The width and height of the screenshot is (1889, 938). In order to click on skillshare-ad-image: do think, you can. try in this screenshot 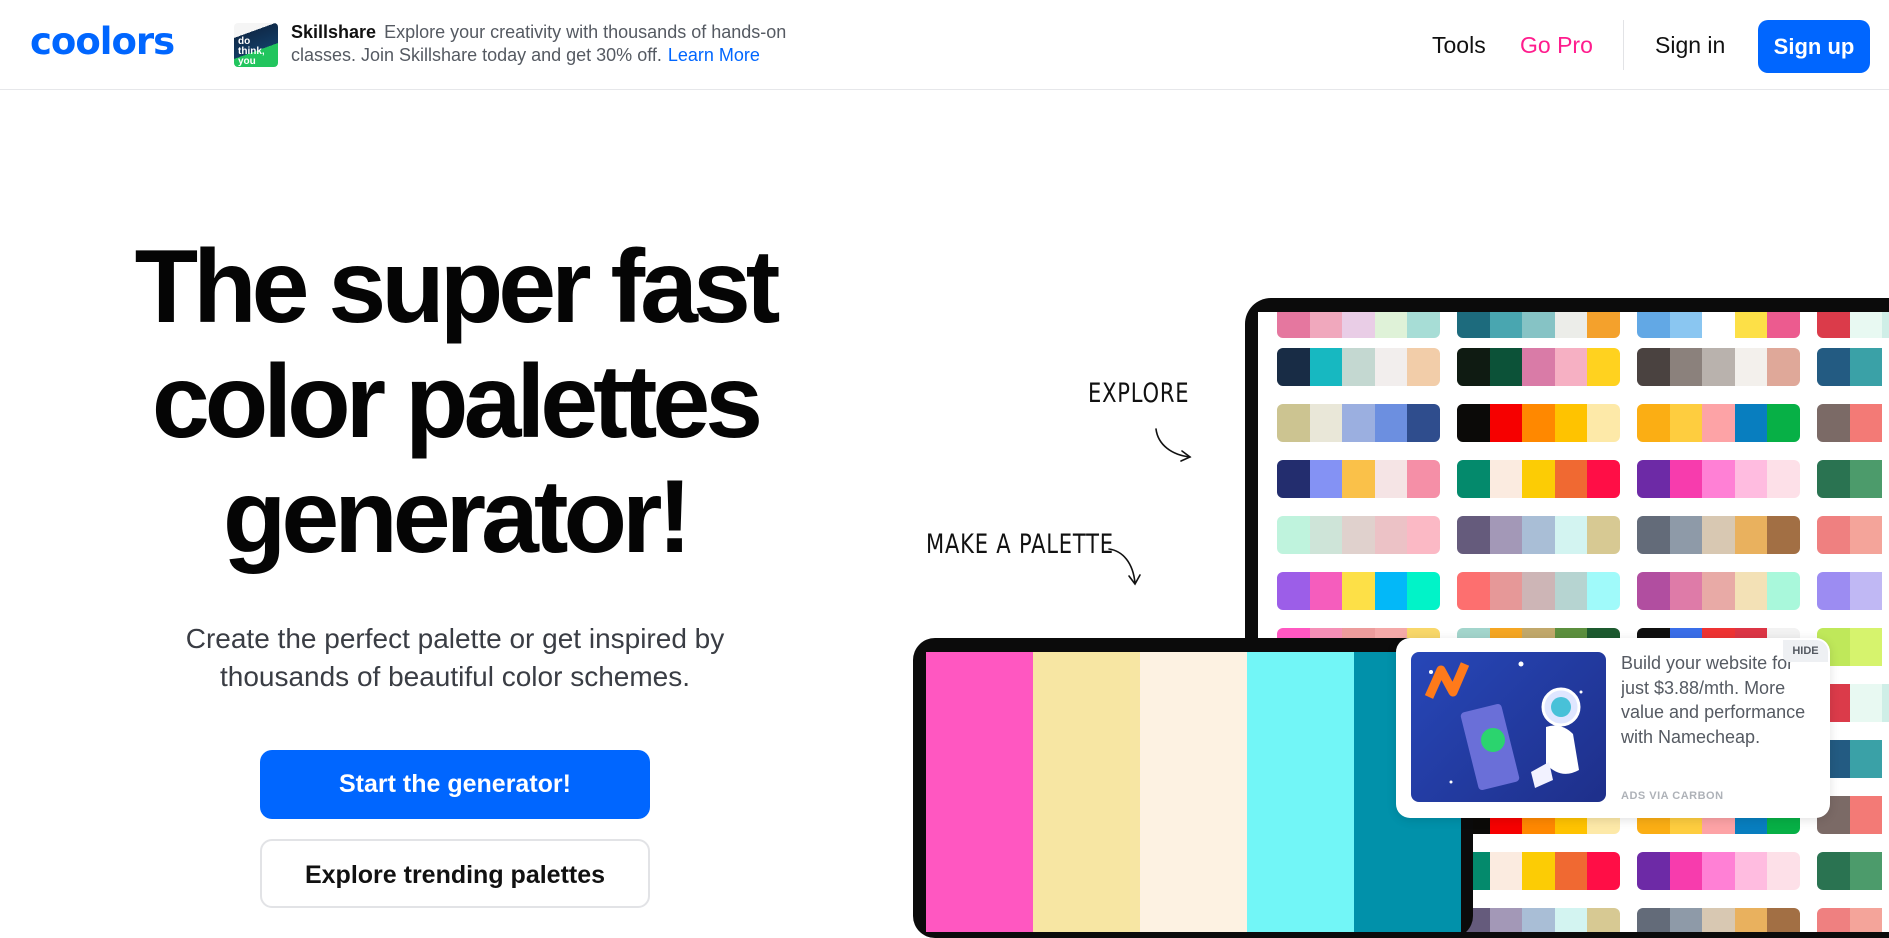, I will do `click(256, 45)`.